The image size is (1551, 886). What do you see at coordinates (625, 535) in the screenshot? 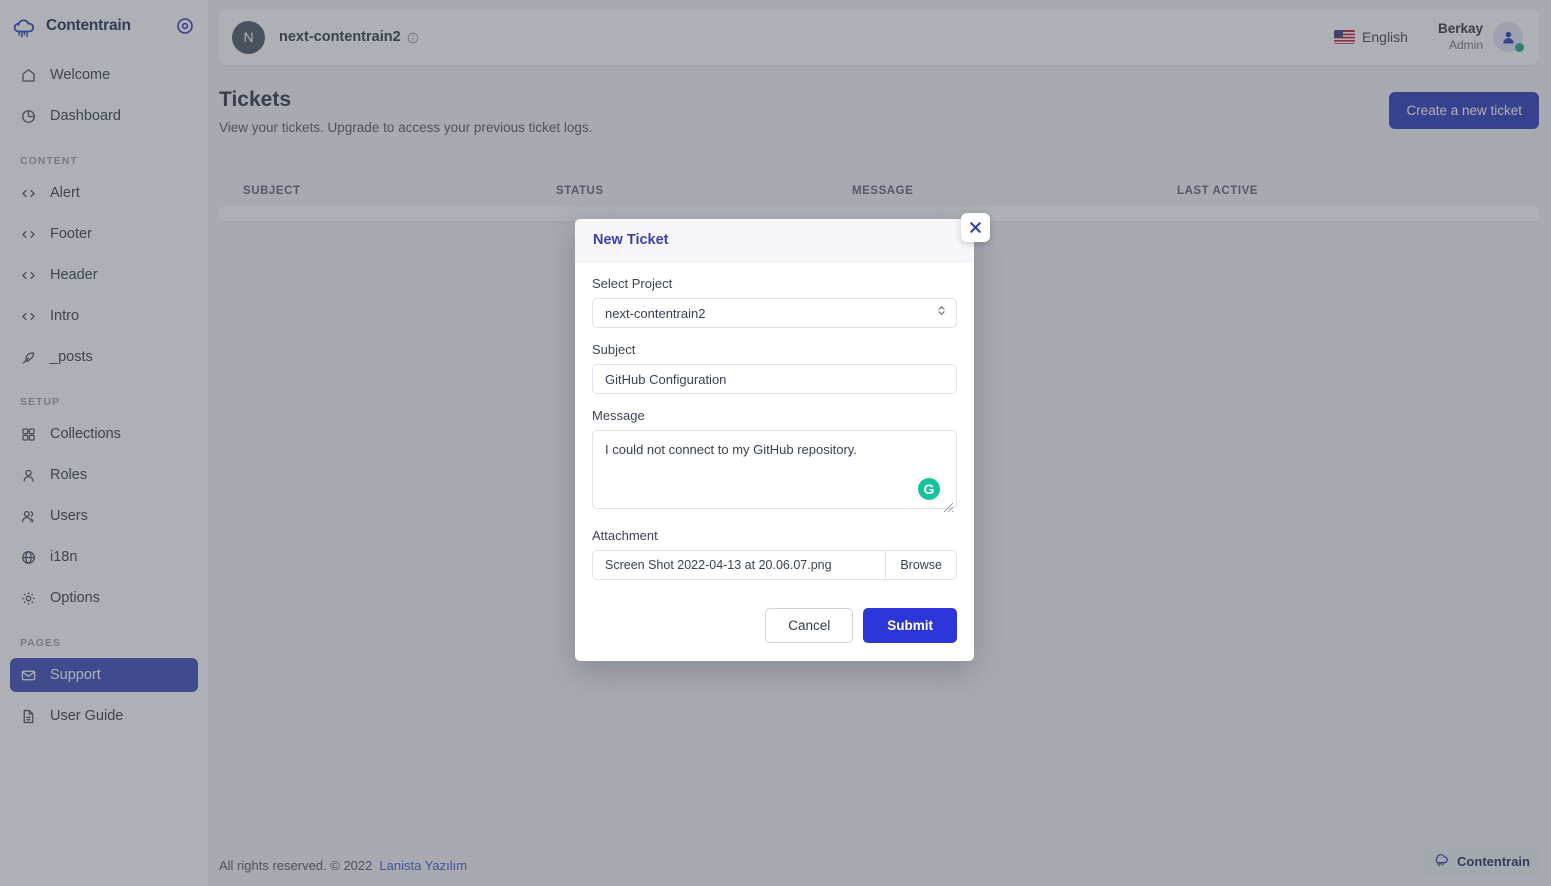
I see `attachment-label: Attachment` at bounding box center [625, 535].